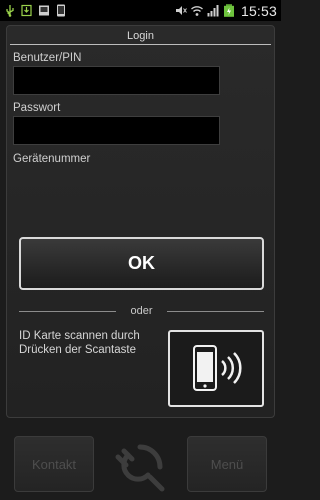 Image resolution: width=320 pixels, height=500 pixels. I want to click on device-number-label: Gerätenummer, so click(52, 159).